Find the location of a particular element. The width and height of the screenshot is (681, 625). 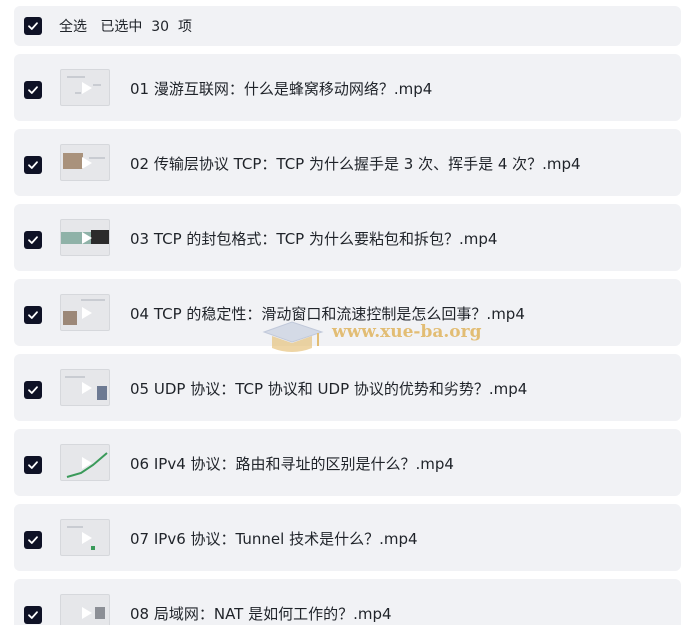

video-title: 02 传输层协议 TCP：TCP 为什么握手是 3 次、挥手是 4 次？.mp4 is located at coordinates (355, 164).